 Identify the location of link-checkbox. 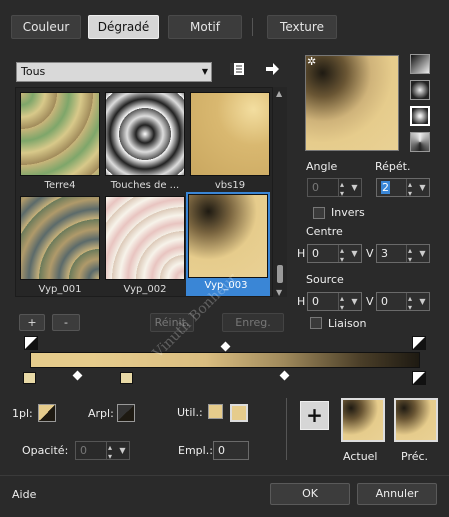
(316, 323).